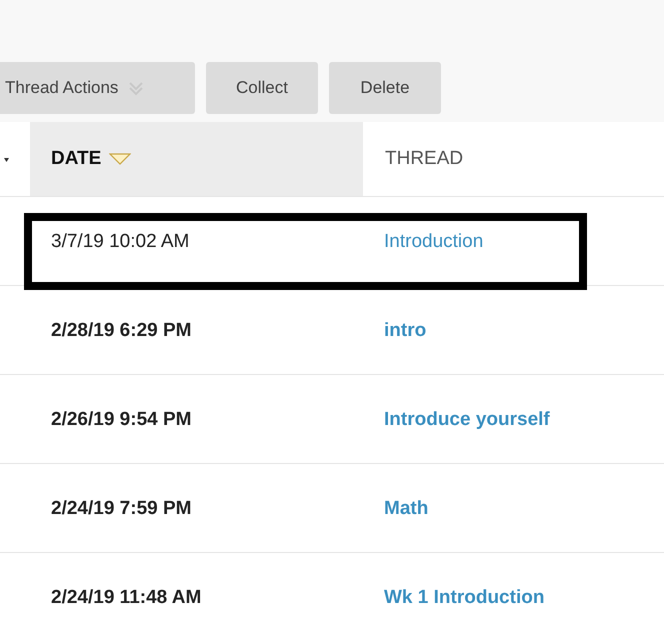 The height and width of the screenshot is (634, 664). I want to click on thread-link: Introduce yourself, so click(467, 419).